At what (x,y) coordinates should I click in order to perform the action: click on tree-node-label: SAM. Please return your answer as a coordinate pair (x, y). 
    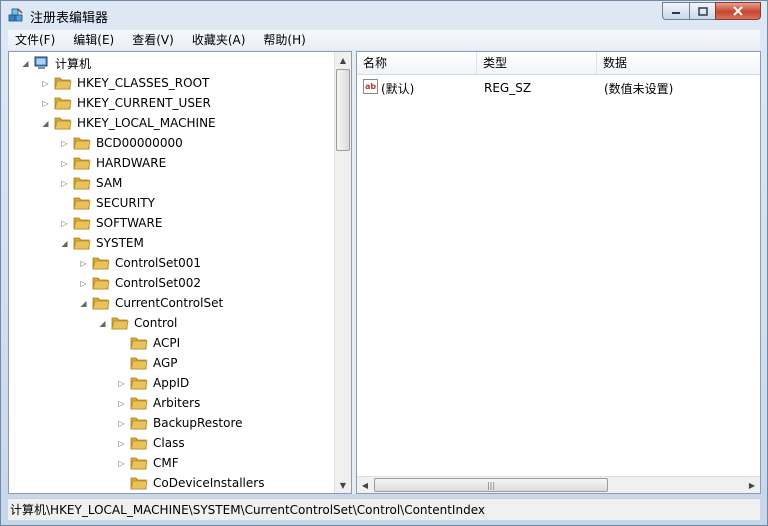
    Looking at the image, I should click on (109, 183).